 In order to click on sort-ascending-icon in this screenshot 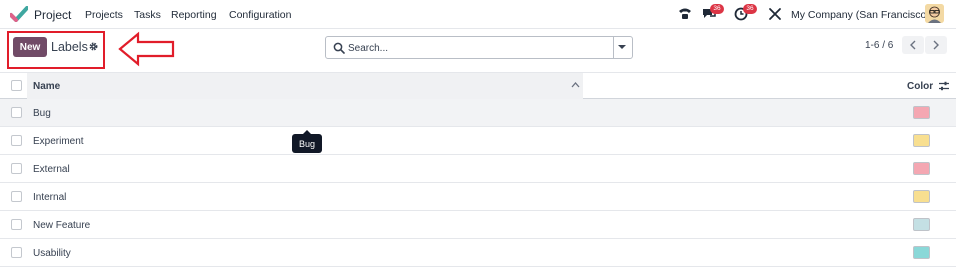, I will do `click(575, 85)`.